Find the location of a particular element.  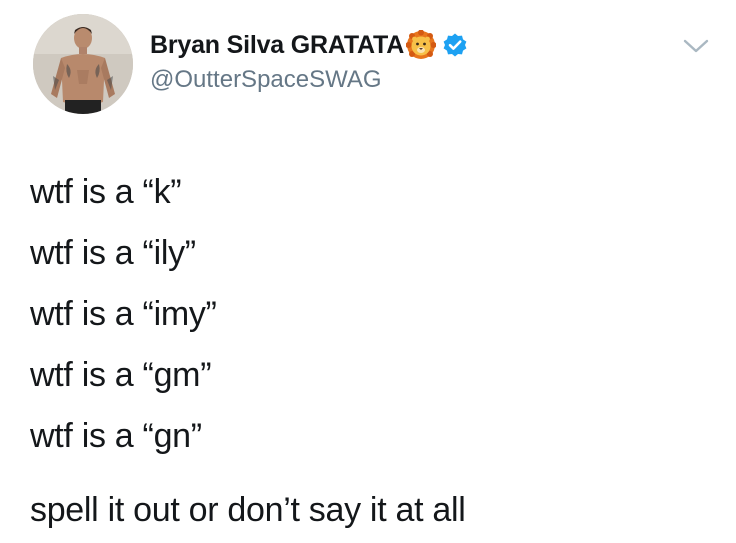

avatar is located at coordinates (83, 64).